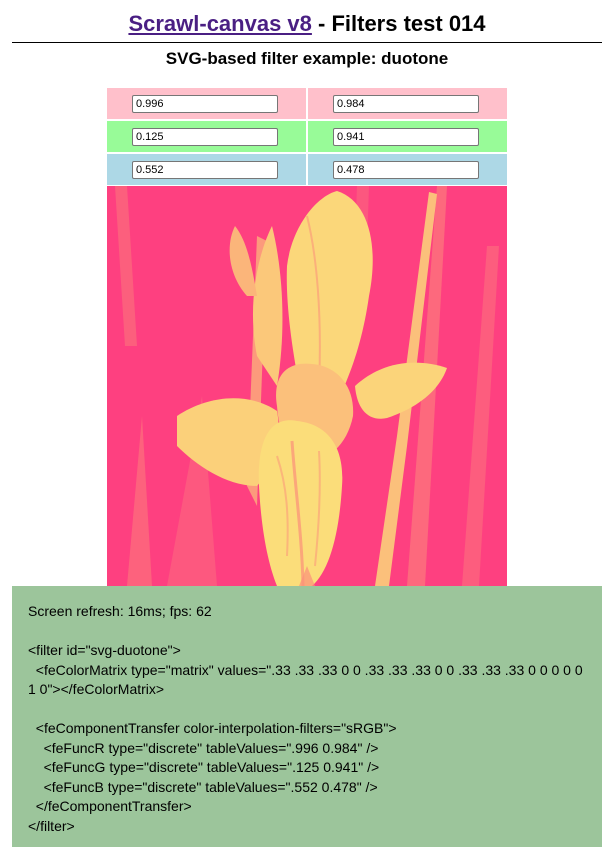 The width and height of the screenshot is (614, 860). I want to click on green-high-input, so click(406, 136).